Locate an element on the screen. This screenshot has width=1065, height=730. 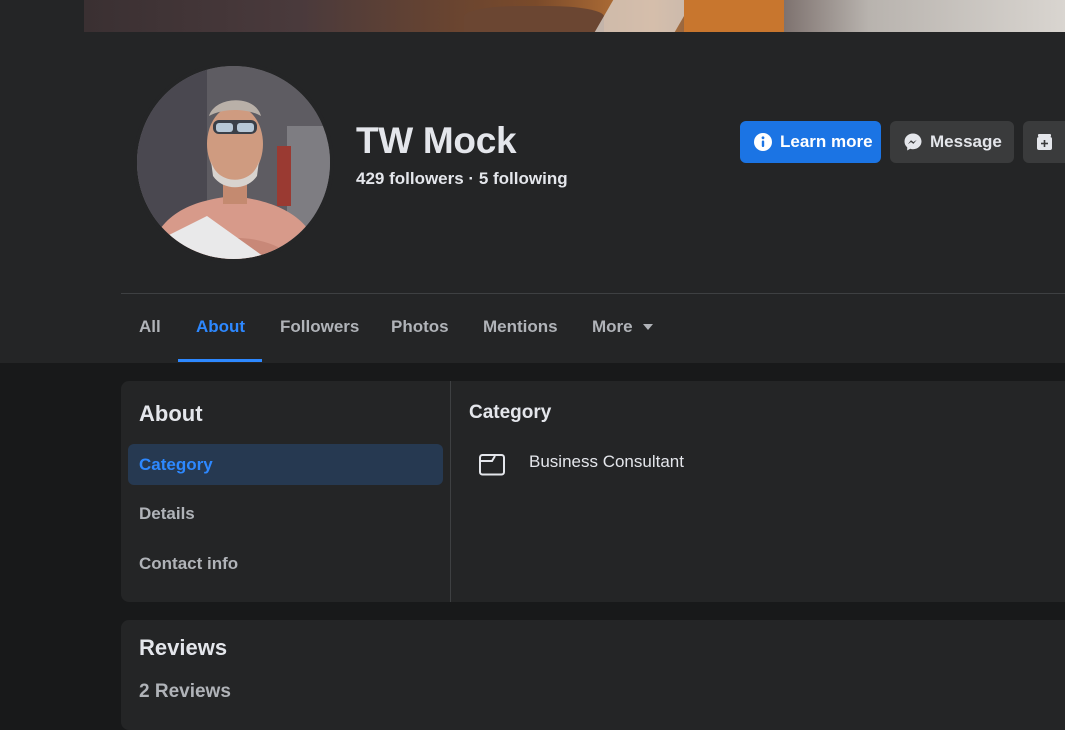
section-title: Category is located at coordinates (510, 412).